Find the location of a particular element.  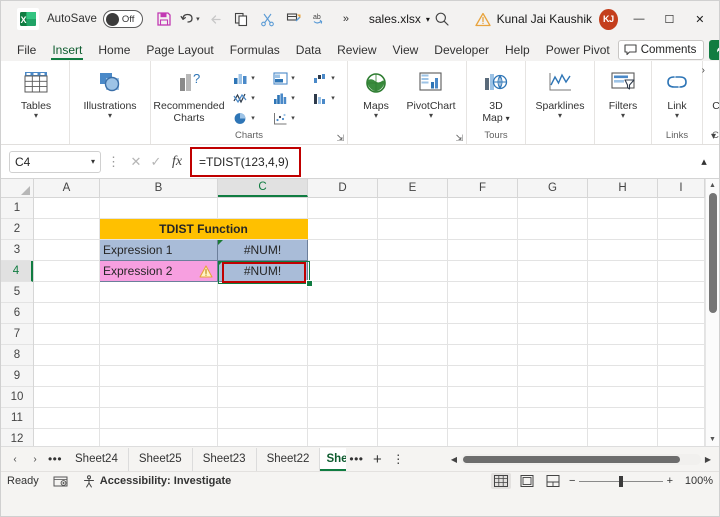

cell-b8 is located at coordinates (159, 355).